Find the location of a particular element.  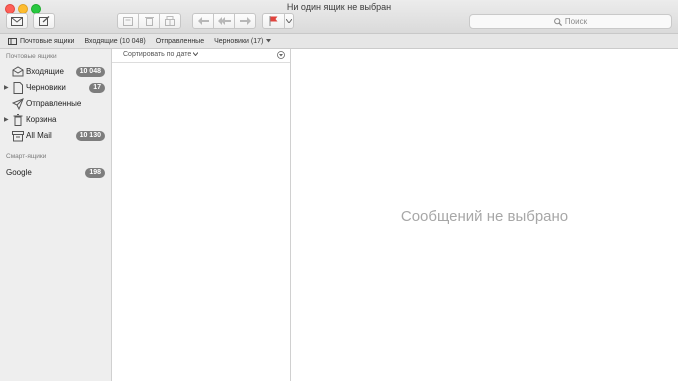

sidebar-item-all-mail: All Mail 10 130 is located at coordinates (56, 136).